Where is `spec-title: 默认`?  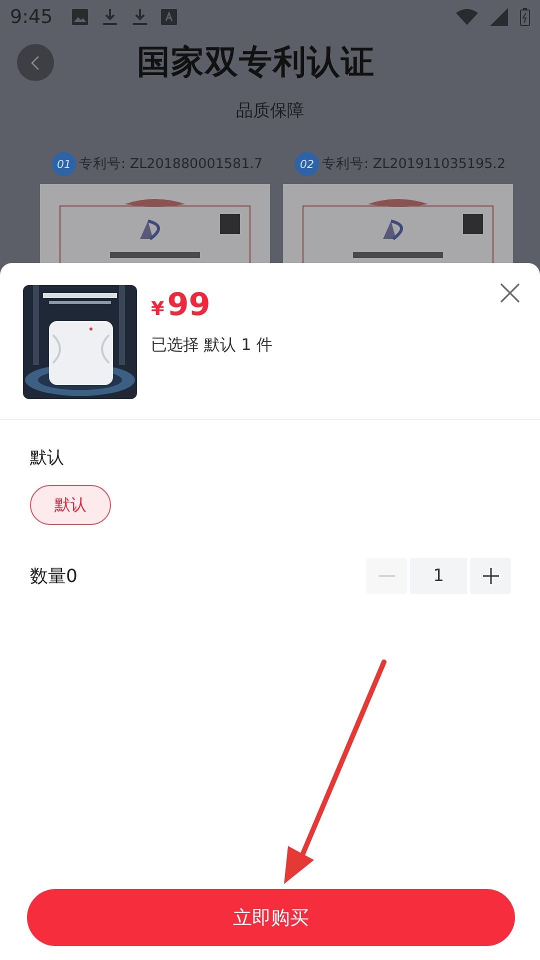
spec-title: 默认 is located at coordinates (47, 458).